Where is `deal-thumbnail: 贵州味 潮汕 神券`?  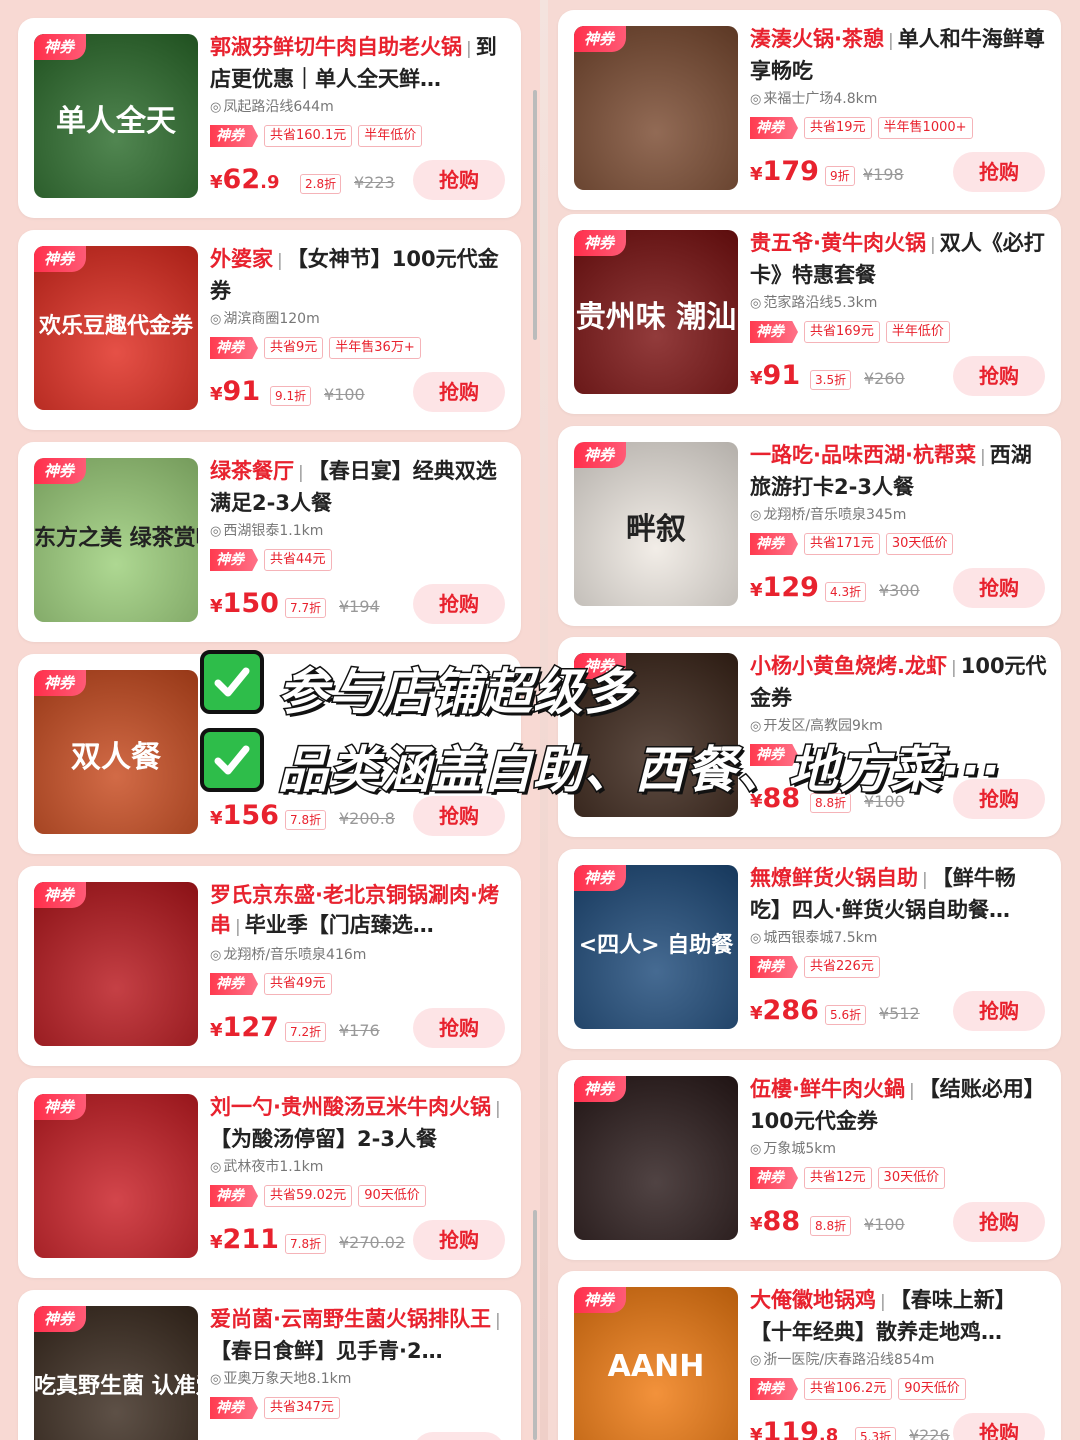
deal-thumbnail: 贵州味 潮汕 神券 is located at coordinates (656, 312).